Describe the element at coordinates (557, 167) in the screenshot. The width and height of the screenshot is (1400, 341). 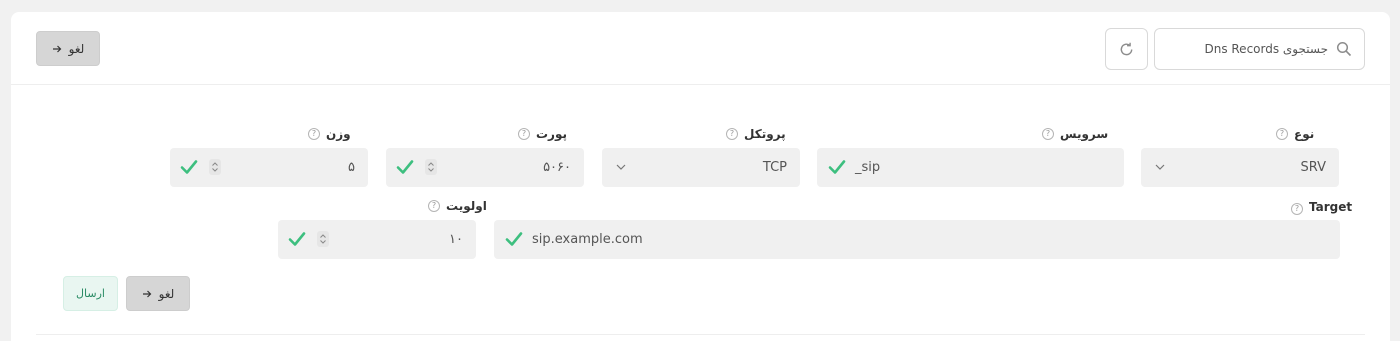
I see `port-value: ۵۰۶۰` at that location.